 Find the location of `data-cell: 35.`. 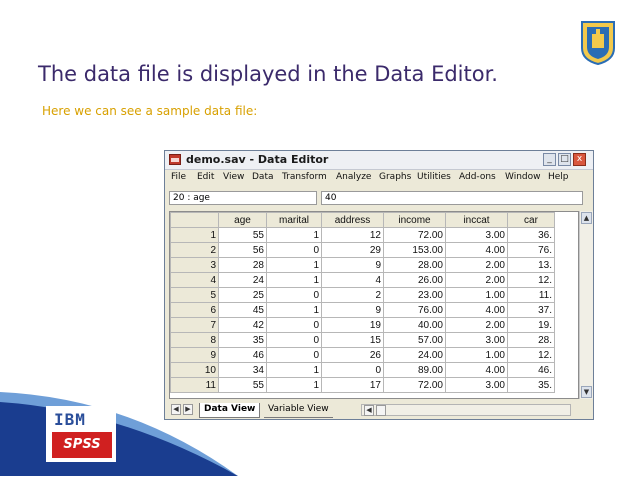

data-cell: 35. is located at coordinates (531, 385).